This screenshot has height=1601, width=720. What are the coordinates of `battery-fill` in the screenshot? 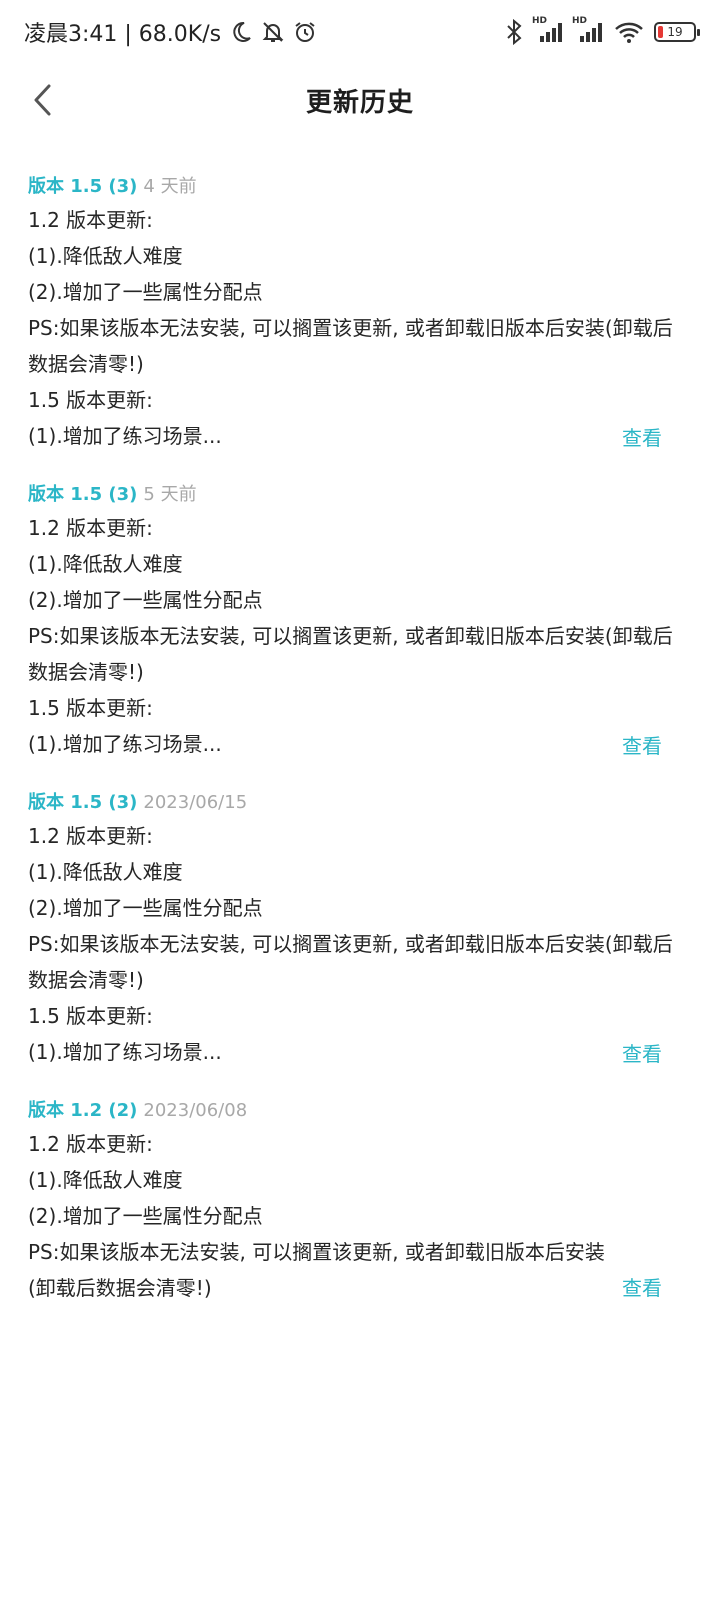 It's located at (660, 32).